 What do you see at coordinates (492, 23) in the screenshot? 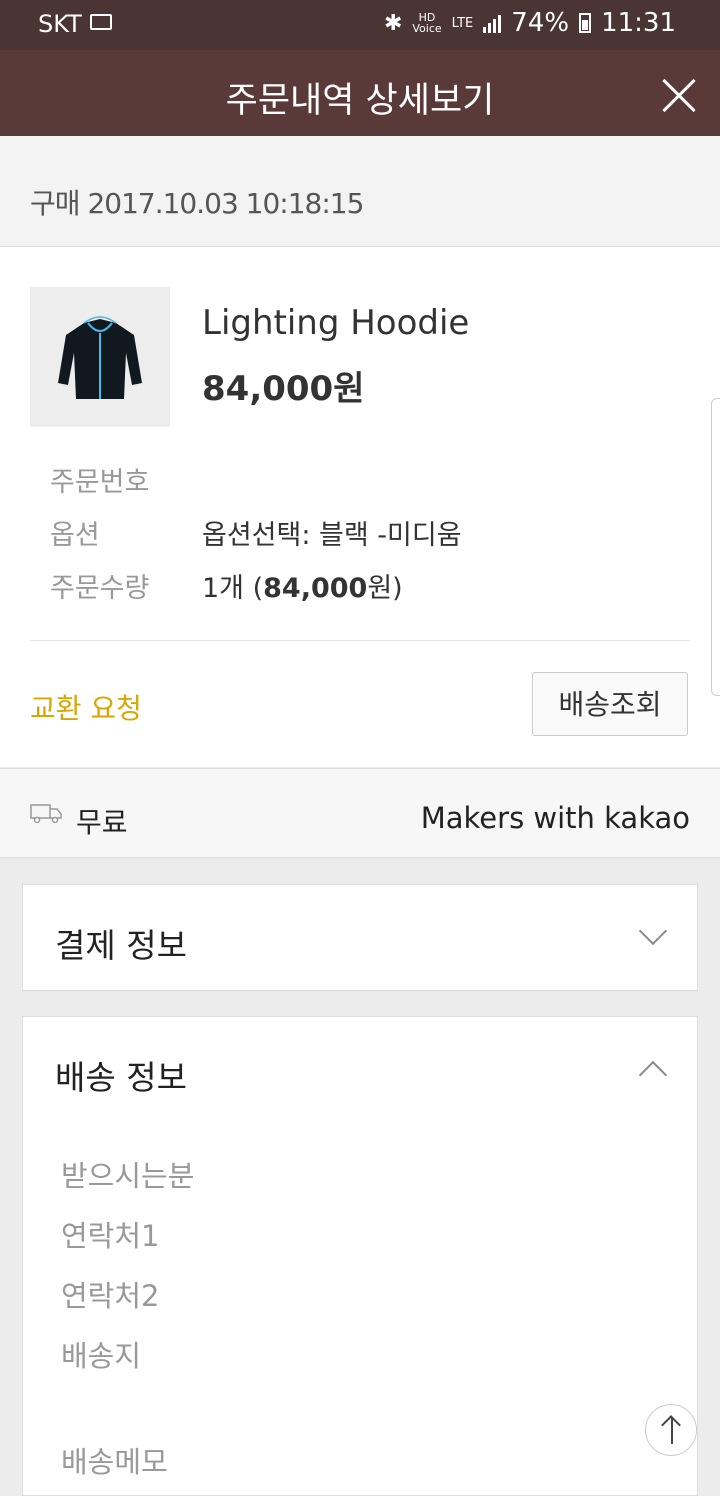
I see `signal-icon` at bounding box center [492, 23].